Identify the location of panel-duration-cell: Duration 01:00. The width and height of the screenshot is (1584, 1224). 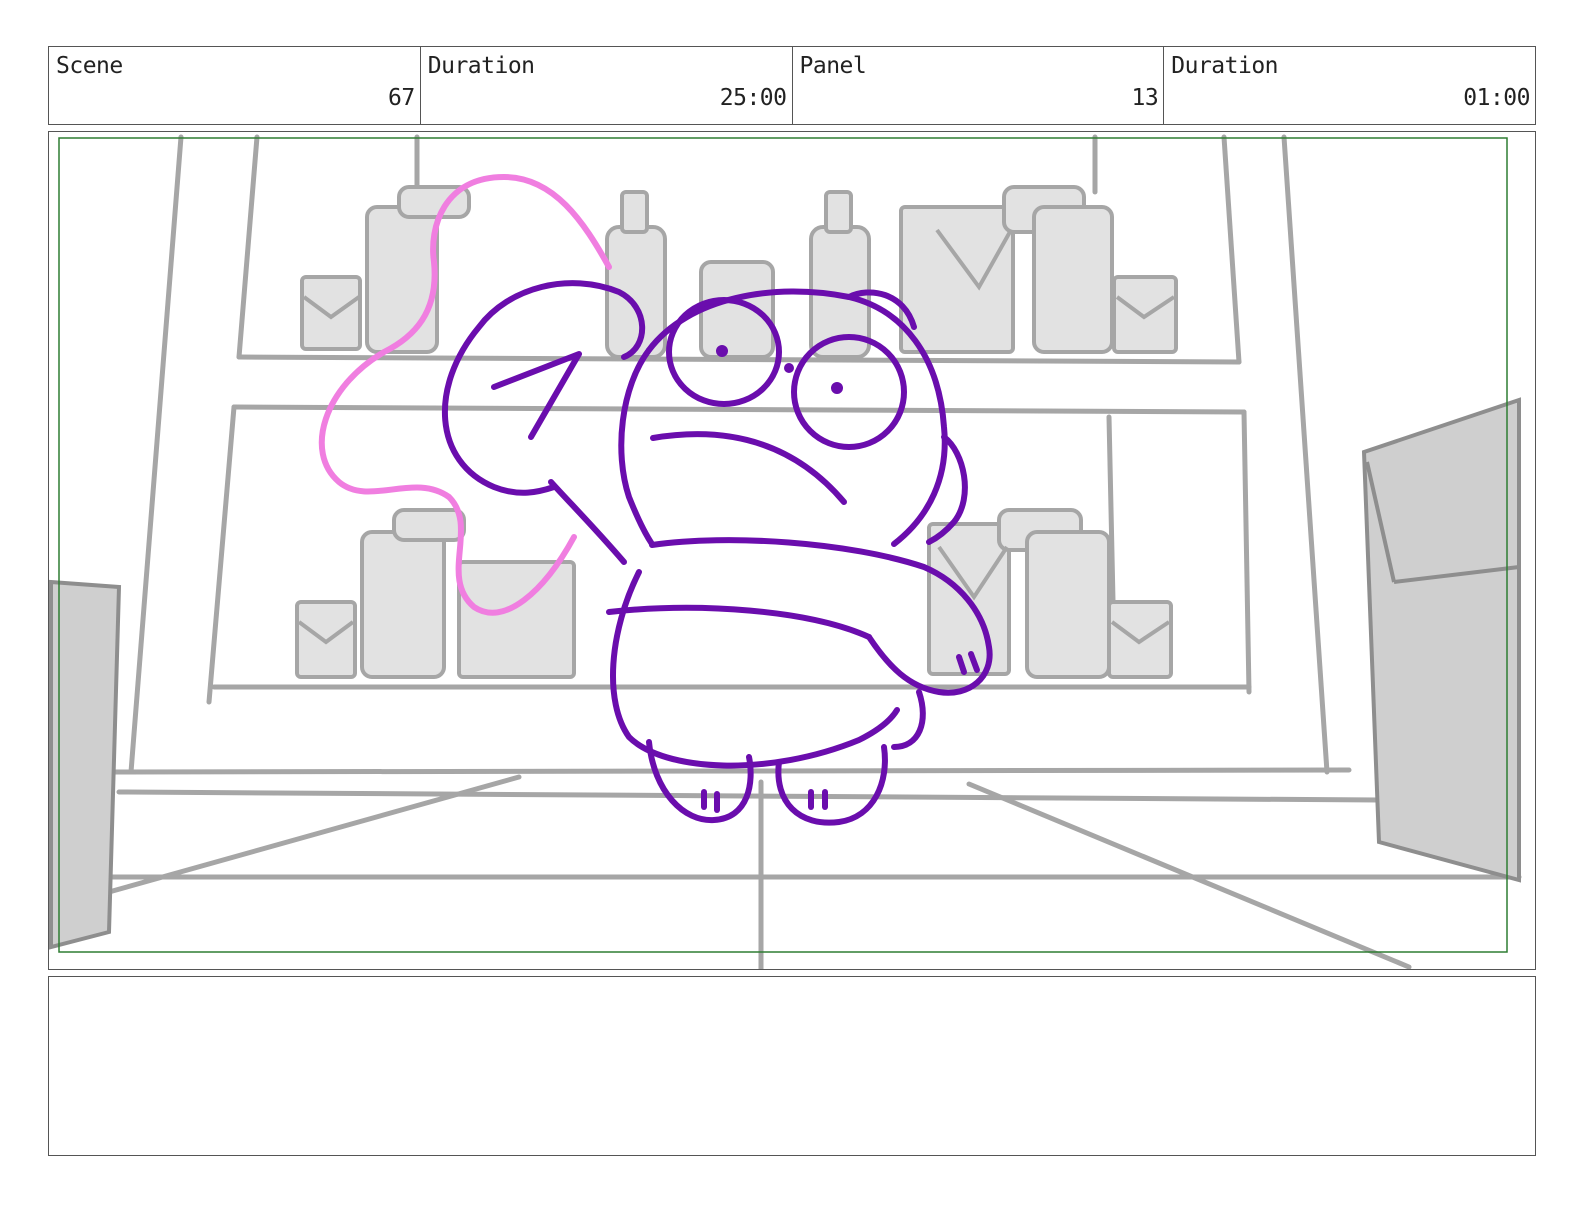
(1349, 85).